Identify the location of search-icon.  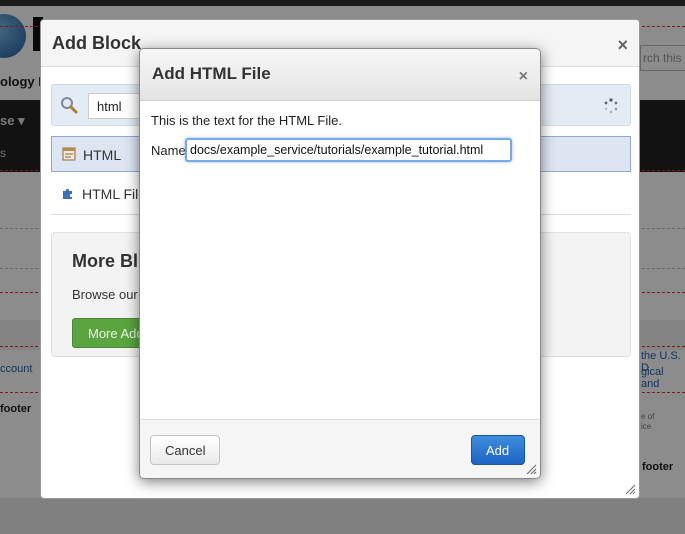
(69, 105).